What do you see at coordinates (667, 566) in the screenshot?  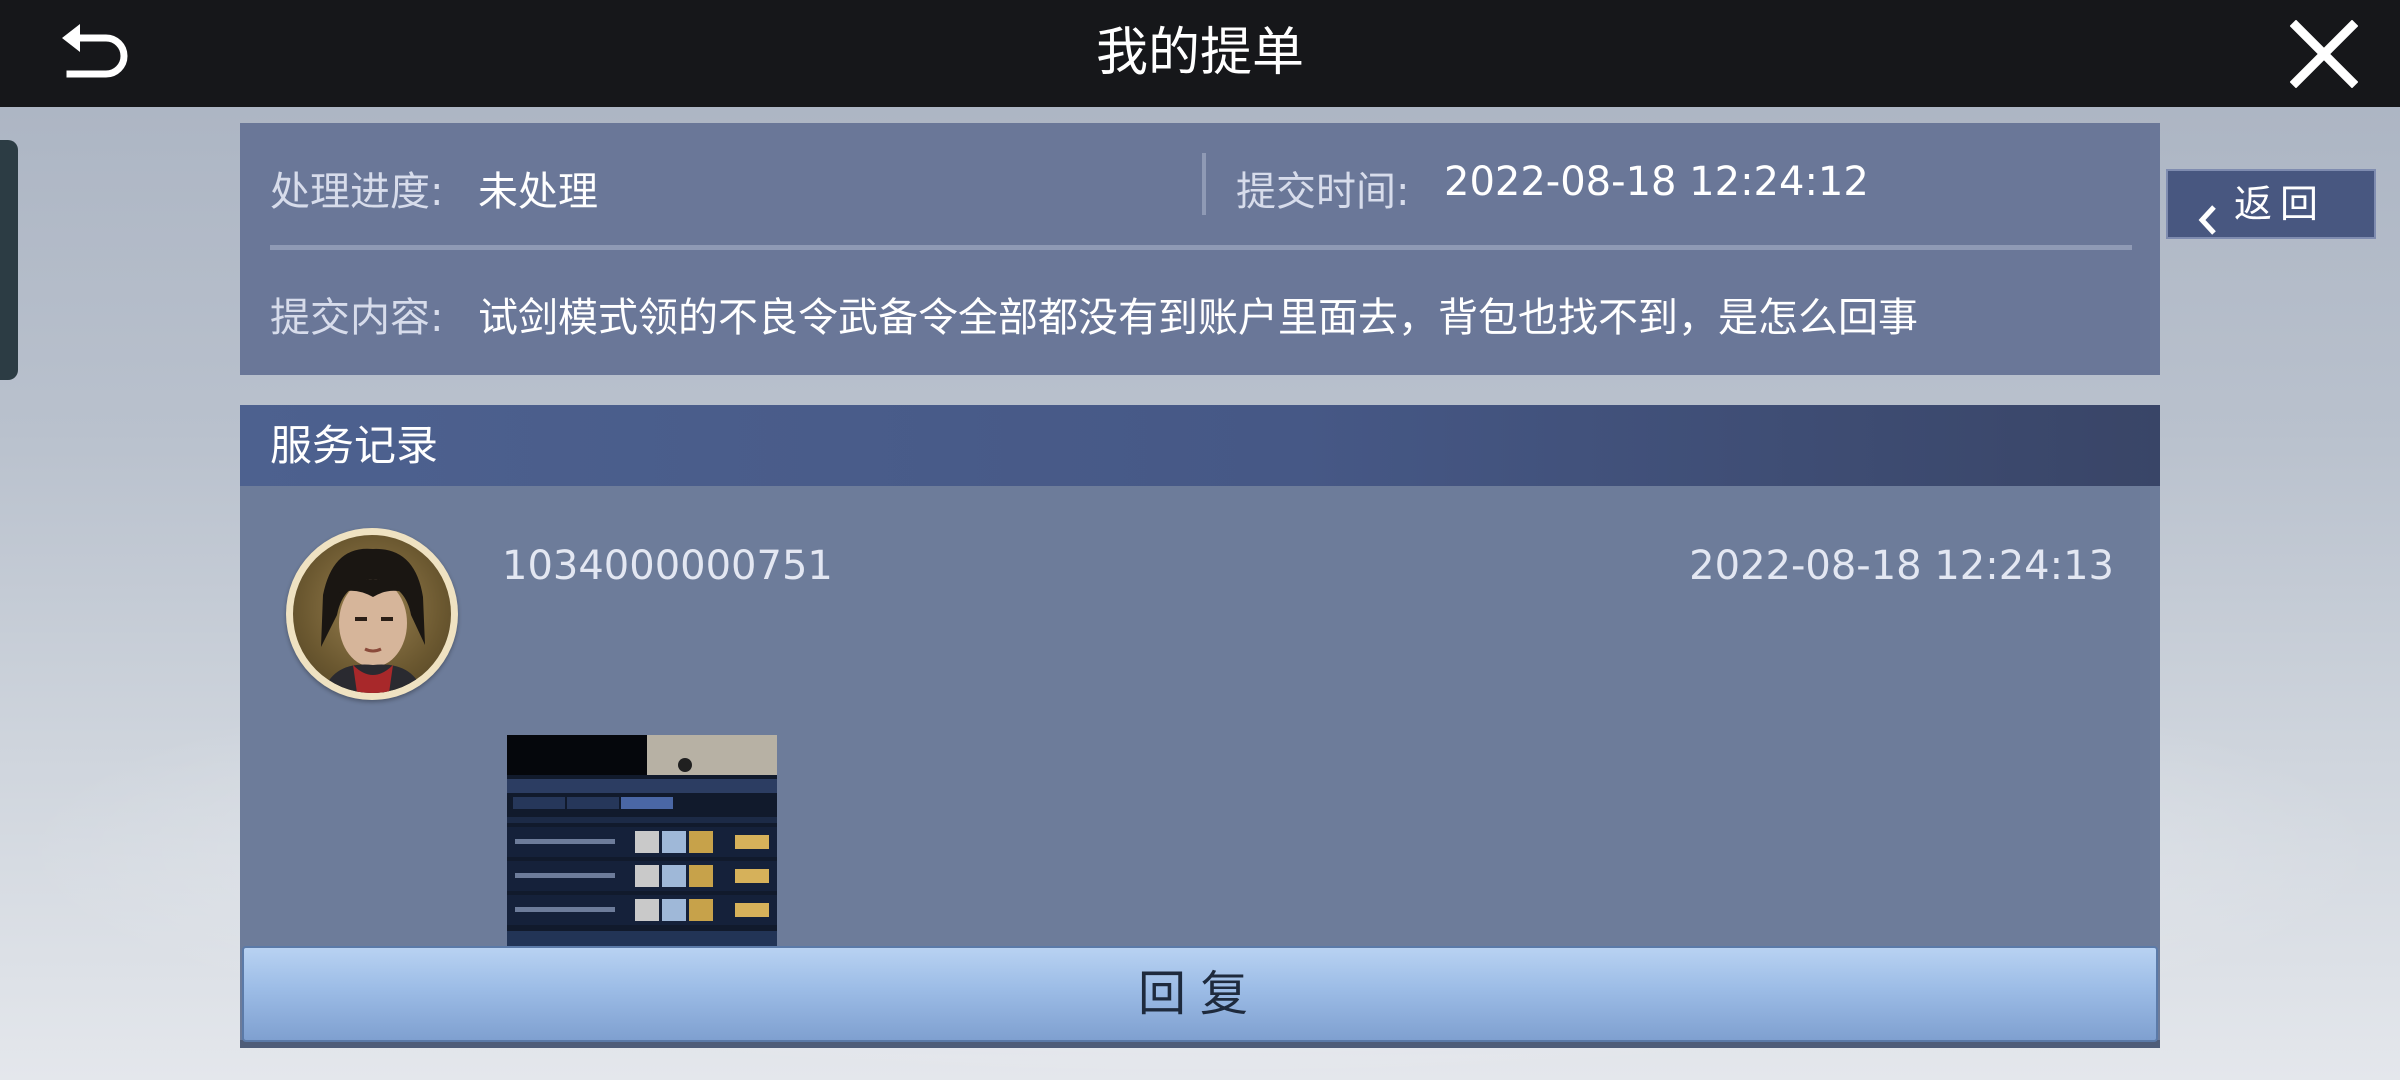 I see `user-id: 1034000000751` at bounding box center [667, 566].